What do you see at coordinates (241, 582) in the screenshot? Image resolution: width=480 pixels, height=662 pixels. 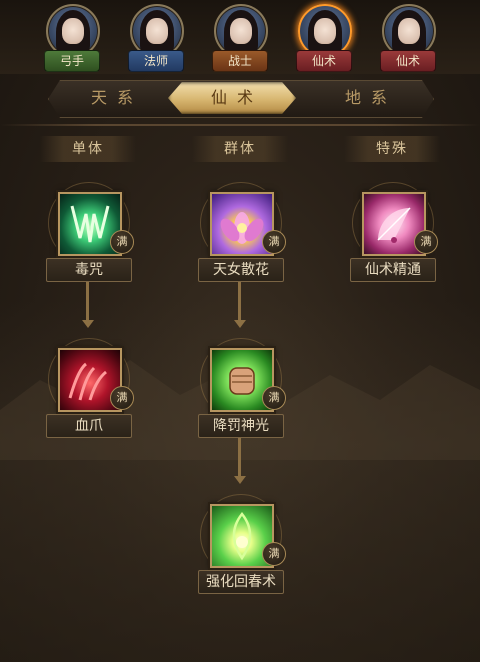 I see `skill-label: 强化回春术` at bounding box center [241, 582].